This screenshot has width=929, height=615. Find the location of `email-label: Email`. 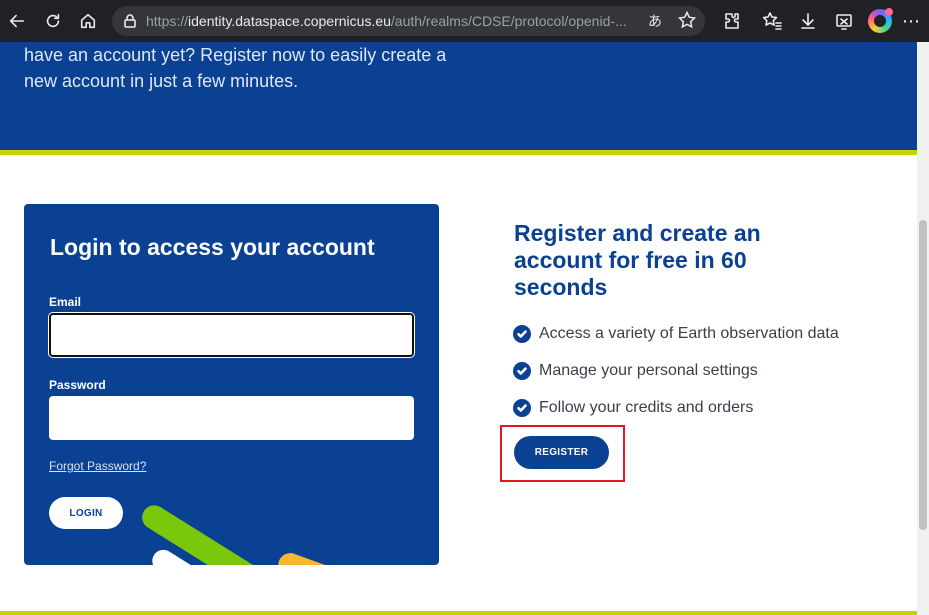

email-label: Email is located at coordinates (65, 302).